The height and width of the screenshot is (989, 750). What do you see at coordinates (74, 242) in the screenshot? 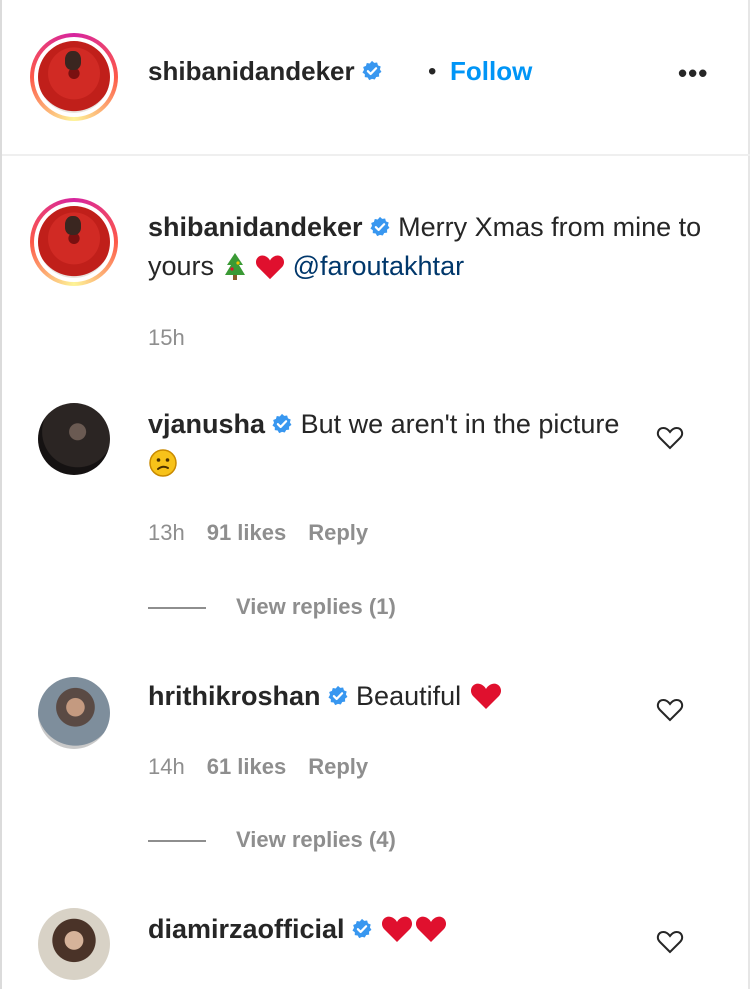
I see `caption-avatar` at bounding box center [74, 242].